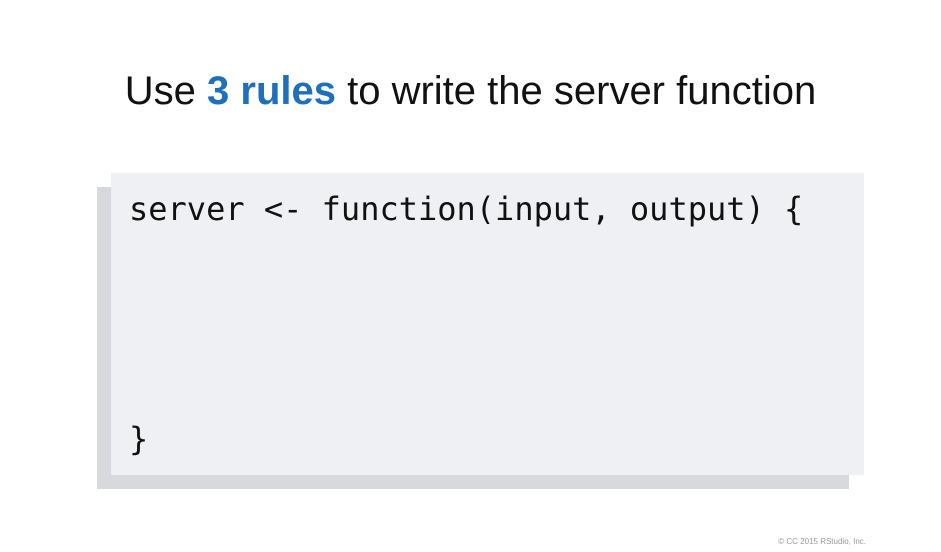 Image resolution: width=941 pixels, height=552 pixels. Describe the element at coordinates (822, 541) in the screenshot. I see `copyright-footer: © CC 2015 RStudio, Inc.` at that location.